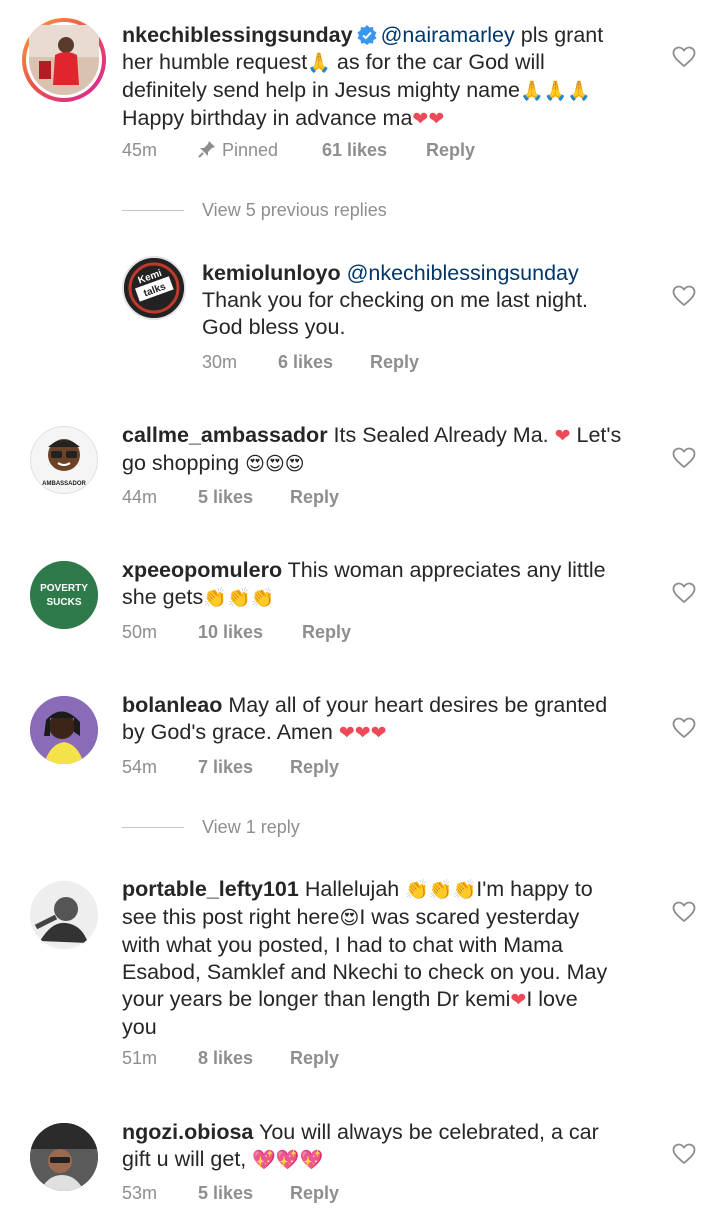 This screenshot has width=720, height=1226. I want to click on comment-text: Hallelujah, so click(352, 889).